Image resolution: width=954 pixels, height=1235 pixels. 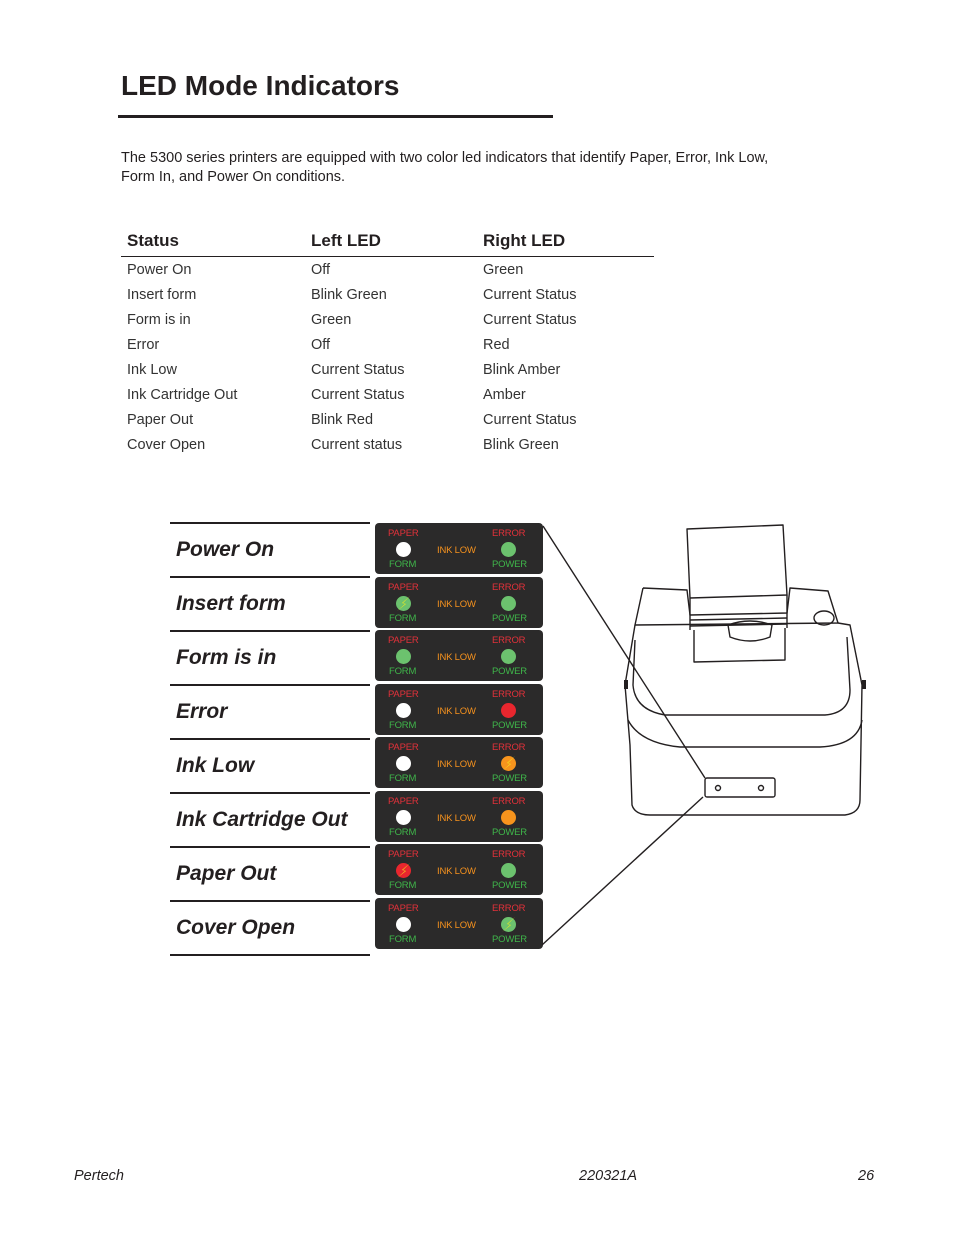 I want to click on cell-left-led: Blink Red, so click(x=342, y=419).